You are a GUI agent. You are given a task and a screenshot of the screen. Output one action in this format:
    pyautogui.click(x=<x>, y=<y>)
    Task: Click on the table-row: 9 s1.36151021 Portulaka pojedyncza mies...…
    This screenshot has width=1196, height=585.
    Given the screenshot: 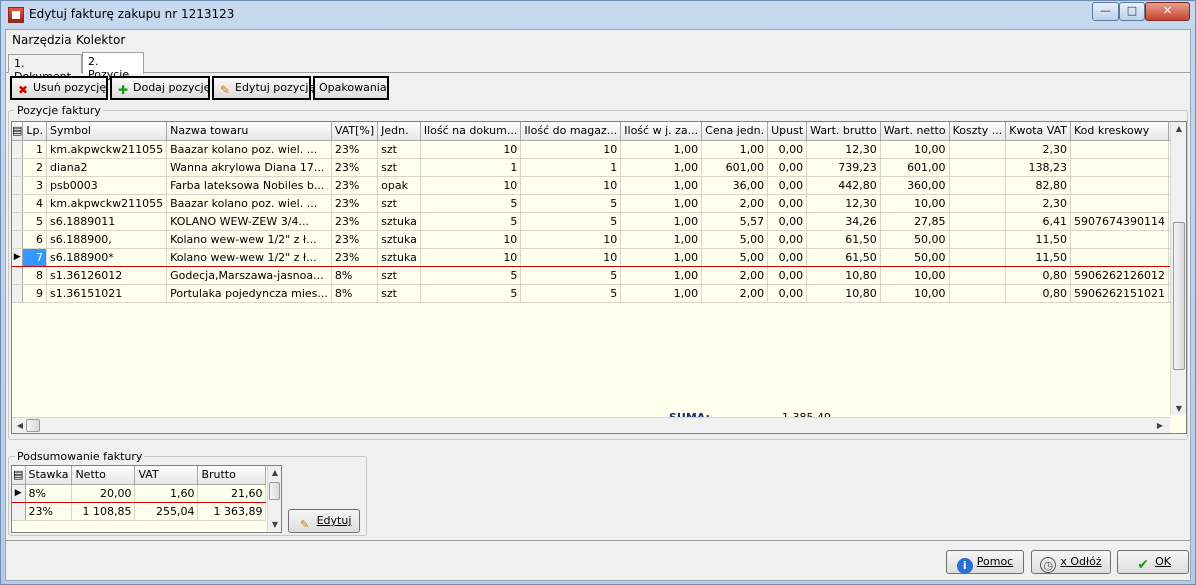 What is the action you would take?
    pyautogui.click(x=599, y=293)
    